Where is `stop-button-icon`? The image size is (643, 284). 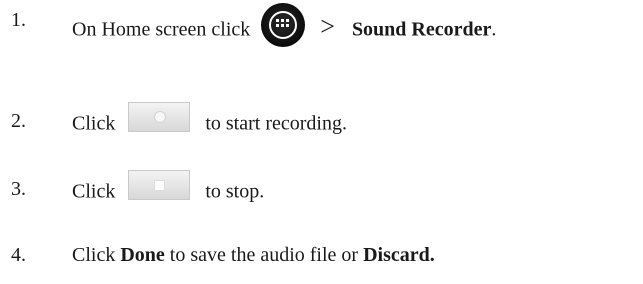 stop-button-icon is located at coordinates (159, 185).